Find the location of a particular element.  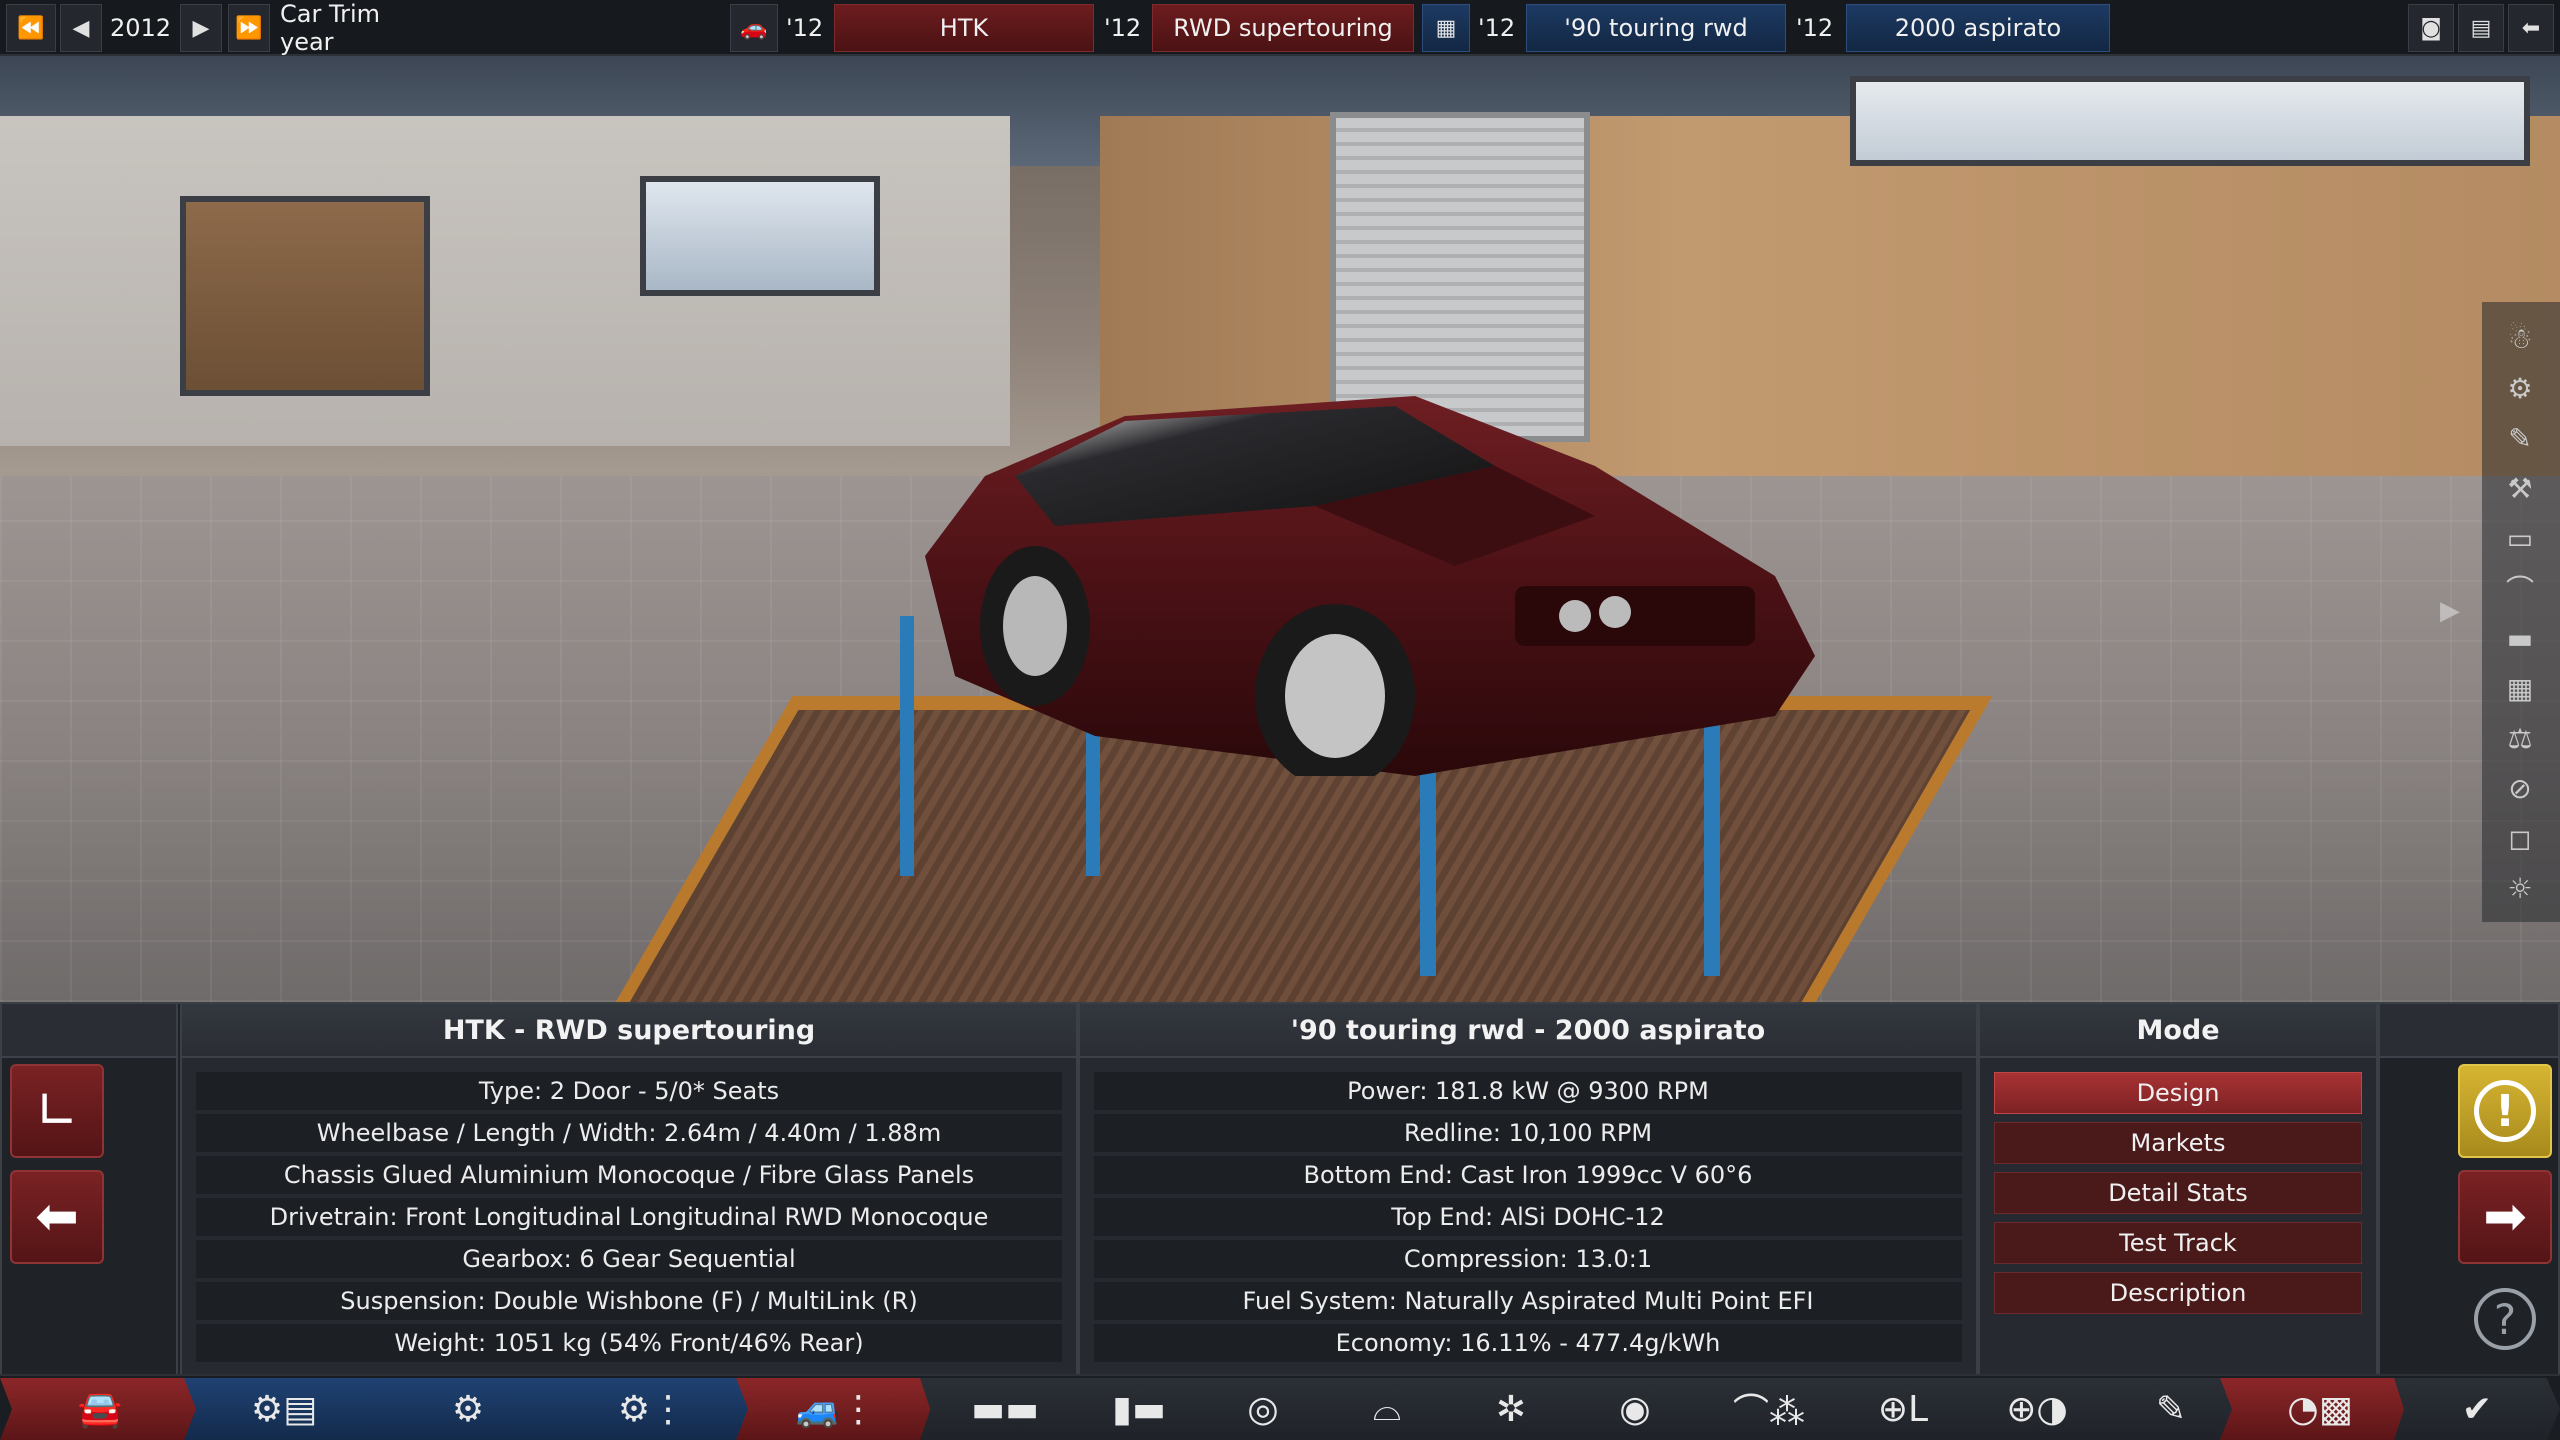

arrow-left-icon: ⬅ is located at coordinates (57, 1217).